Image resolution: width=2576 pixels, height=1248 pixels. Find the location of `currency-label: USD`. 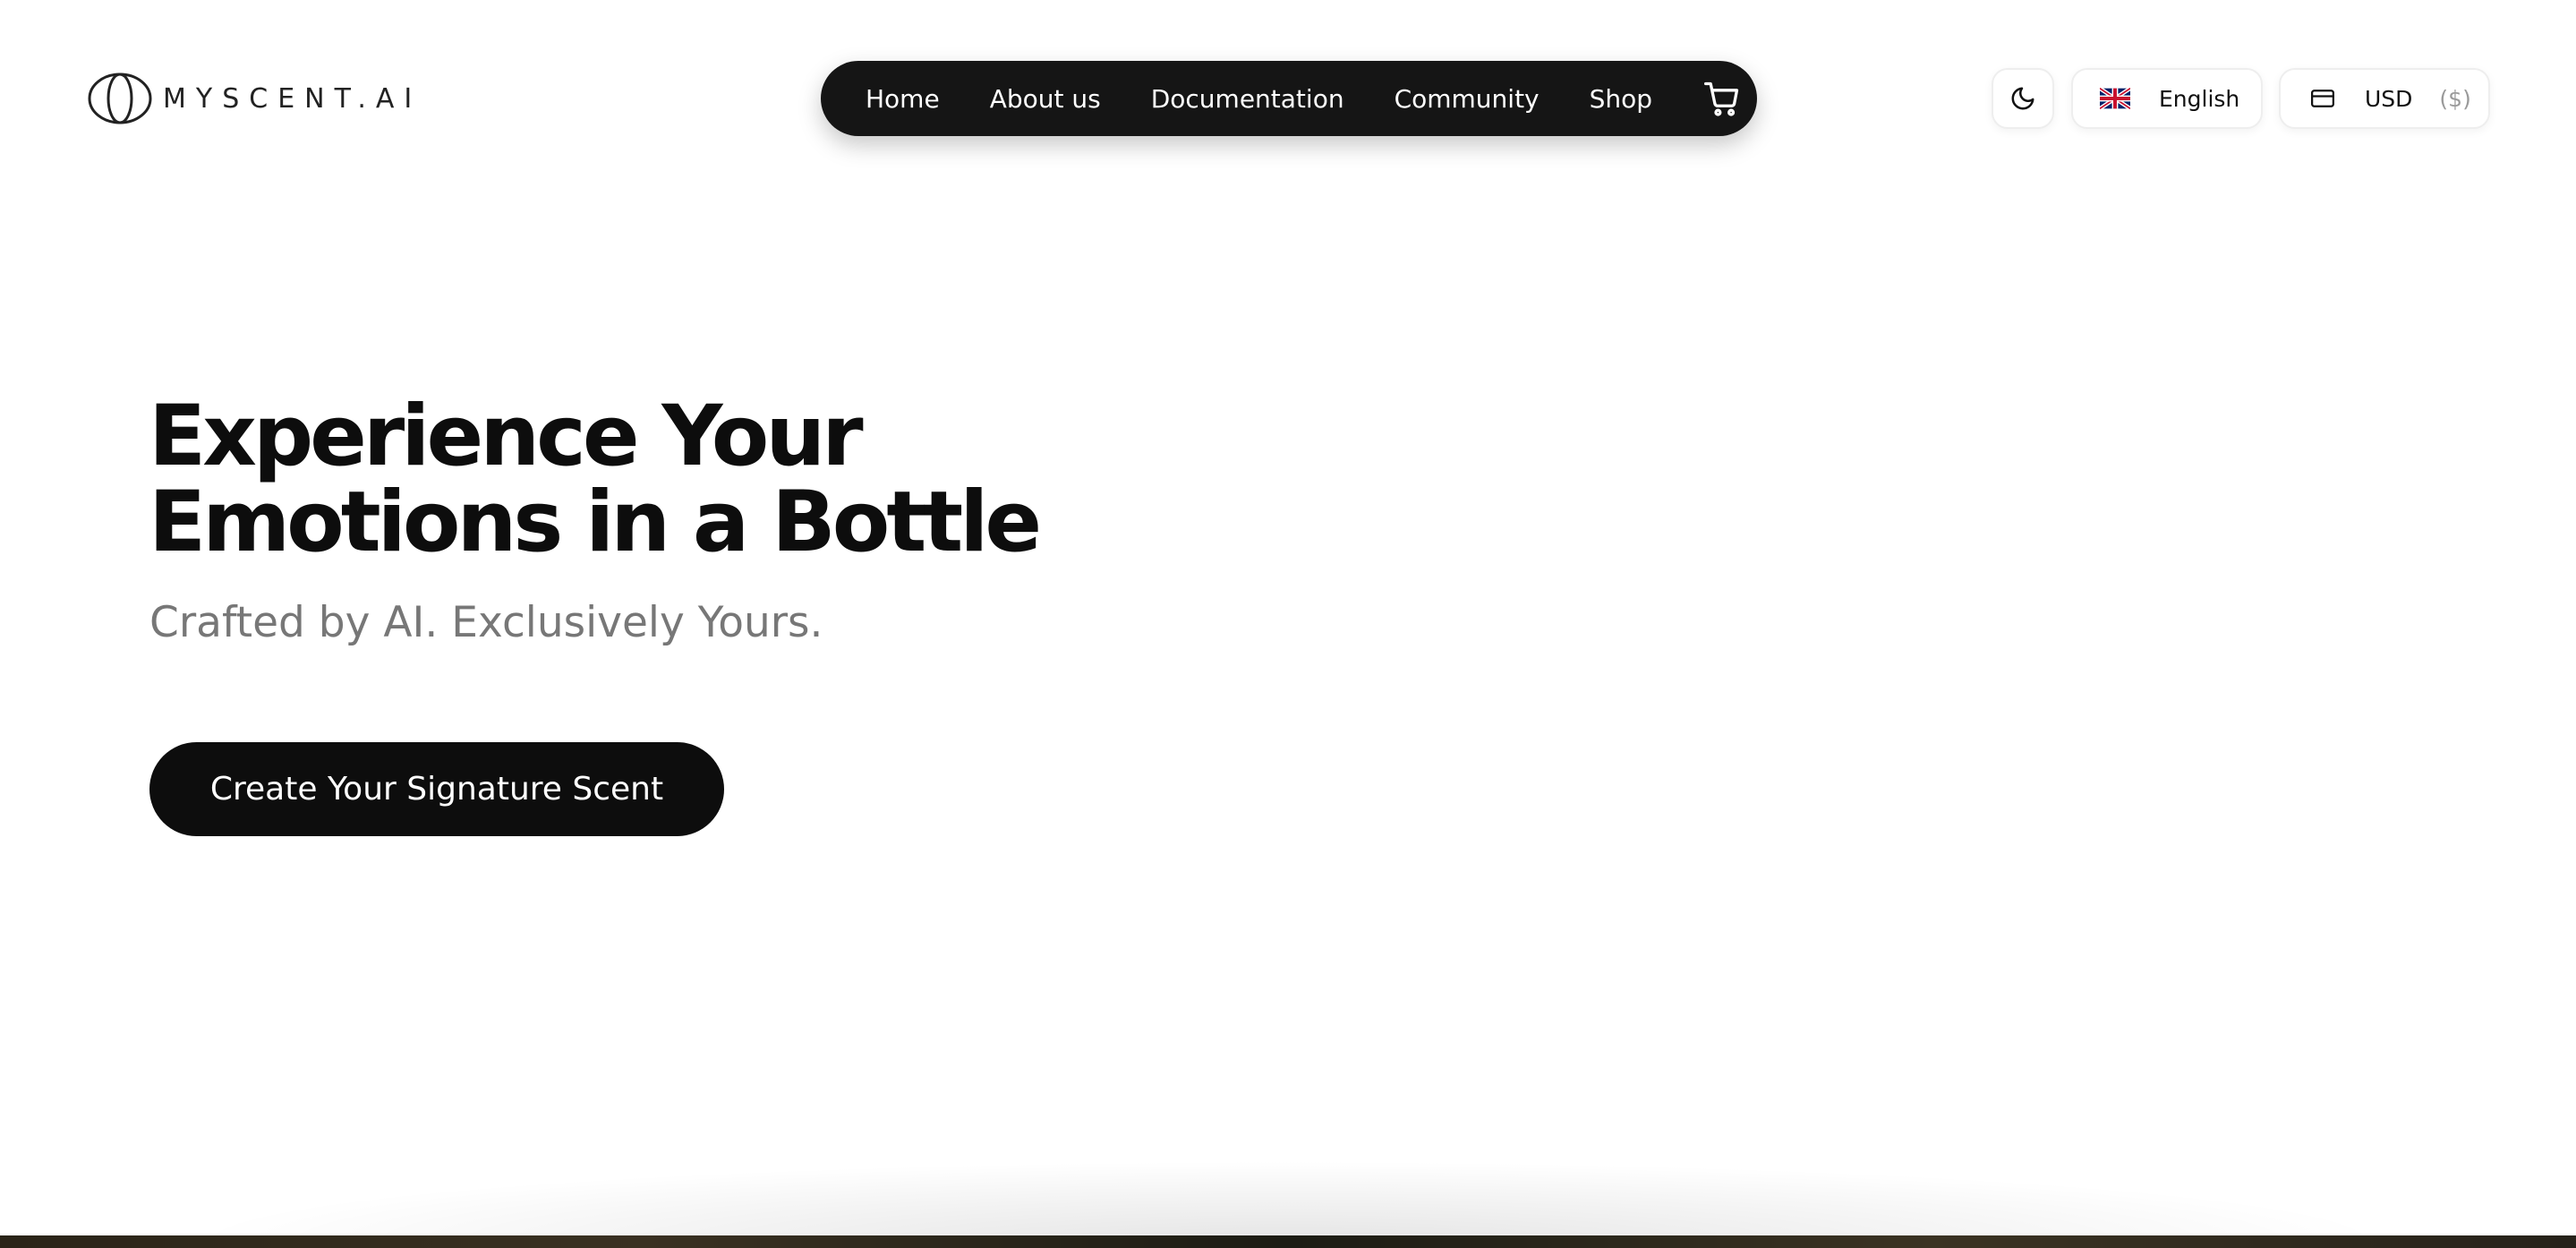

currency-label: USD is located at coordinates (2389, 98).